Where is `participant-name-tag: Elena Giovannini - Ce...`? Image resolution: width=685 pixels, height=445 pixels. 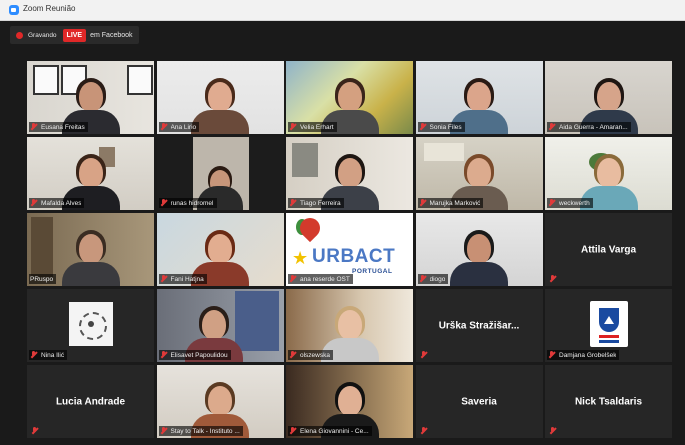
participant-name-tag: Elena Giovannini - Ce... is located at coordinates (330, 431).